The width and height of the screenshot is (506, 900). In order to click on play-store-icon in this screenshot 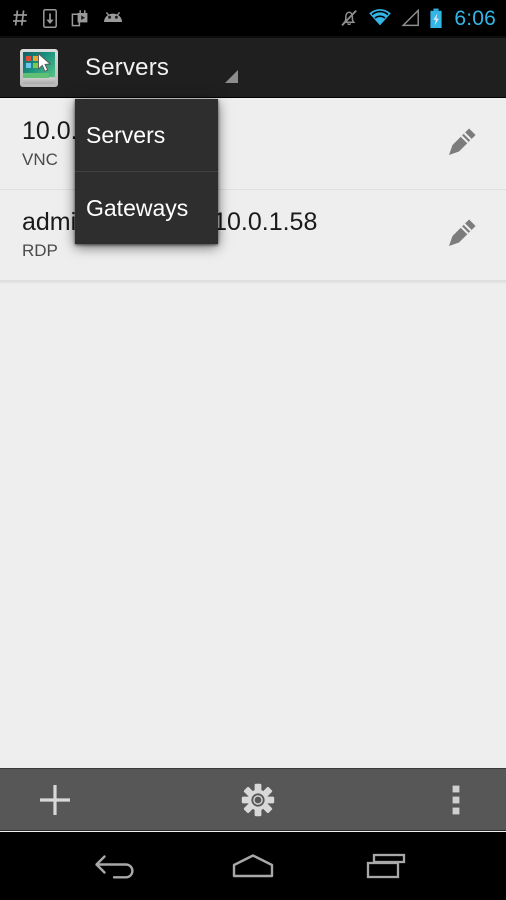, I will do `click(79, 18)`.